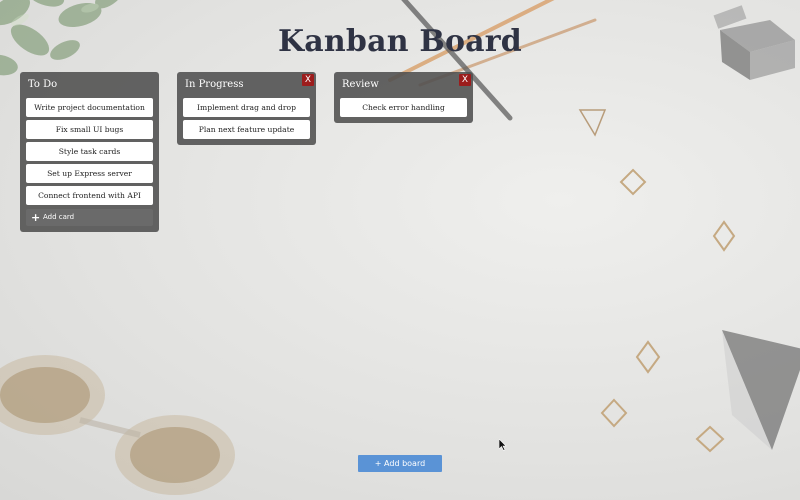  What do you see at coordinates (89, 195) in the screenshot?
I see `task-card: Connect frontend with API` at bounding box center [89, 195].